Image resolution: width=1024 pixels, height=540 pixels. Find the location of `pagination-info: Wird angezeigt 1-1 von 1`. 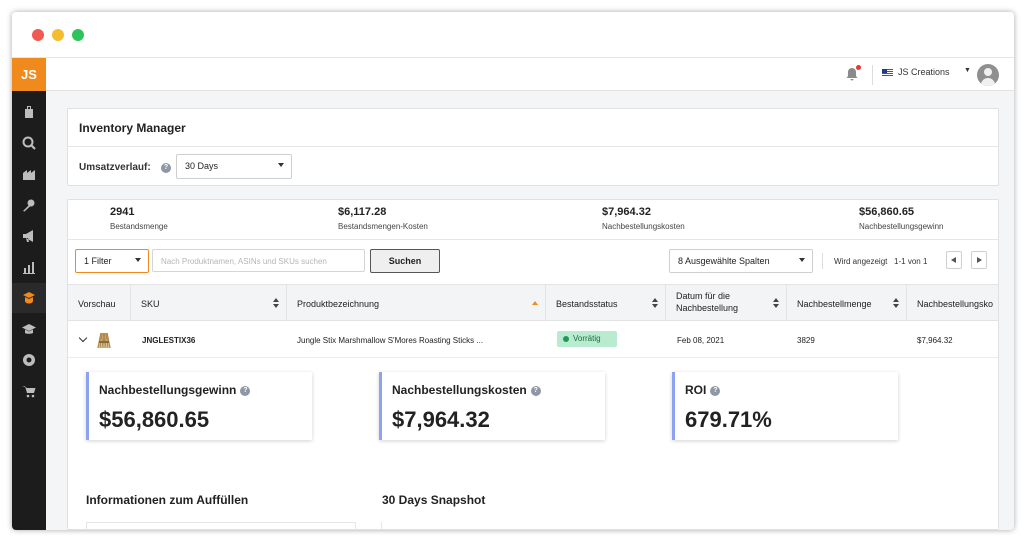

pagination-info: Wird angezeigt 1-1 von 1 is located at coordinates (880, 261).